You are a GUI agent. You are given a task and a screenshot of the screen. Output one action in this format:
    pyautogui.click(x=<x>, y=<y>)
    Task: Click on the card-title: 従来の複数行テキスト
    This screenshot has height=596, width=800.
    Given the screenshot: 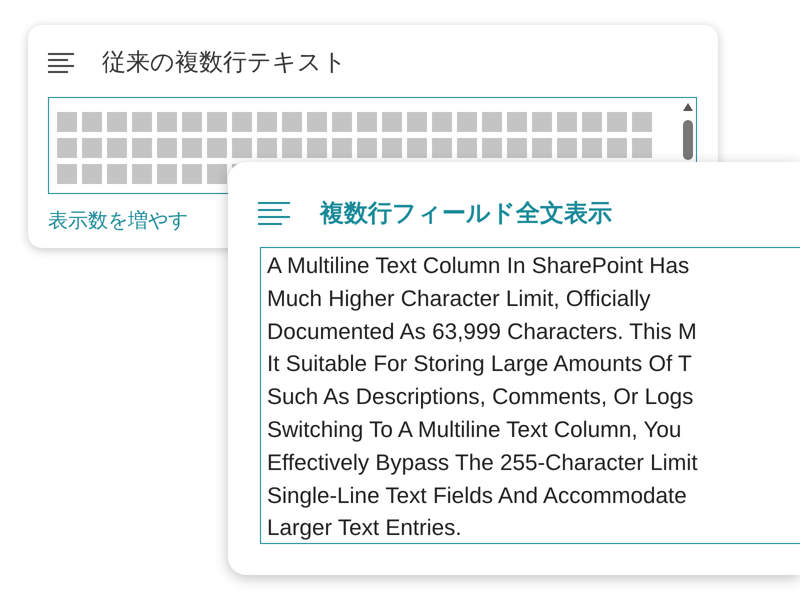 What is the action you would take?
    pyautogui.click(x=224, y=63)
    